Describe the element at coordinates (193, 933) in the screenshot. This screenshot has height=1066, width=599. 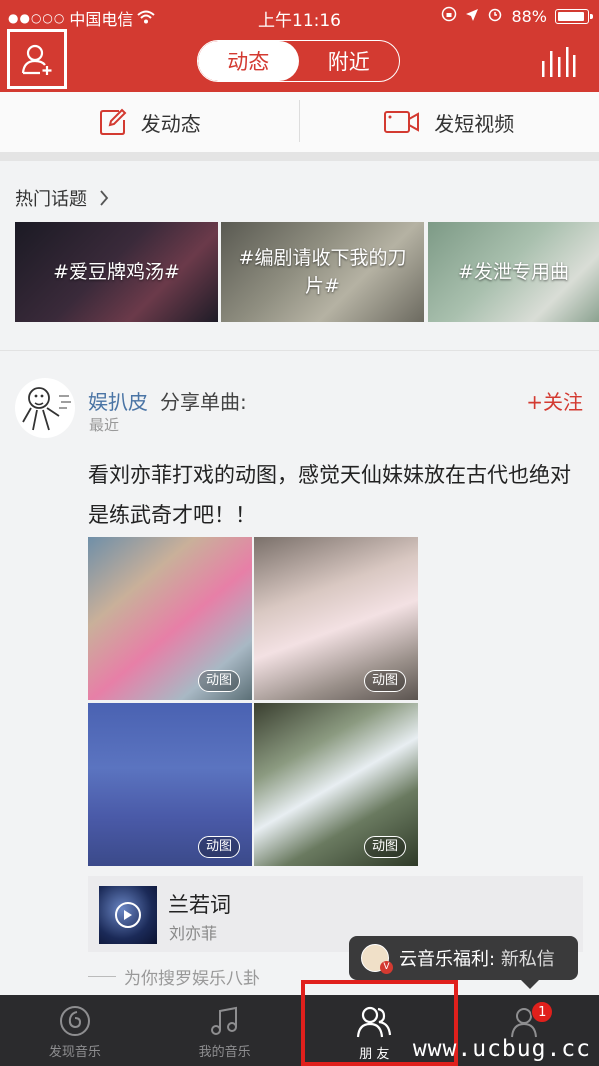
I see `song-artist: 刘亦菲` at that location.